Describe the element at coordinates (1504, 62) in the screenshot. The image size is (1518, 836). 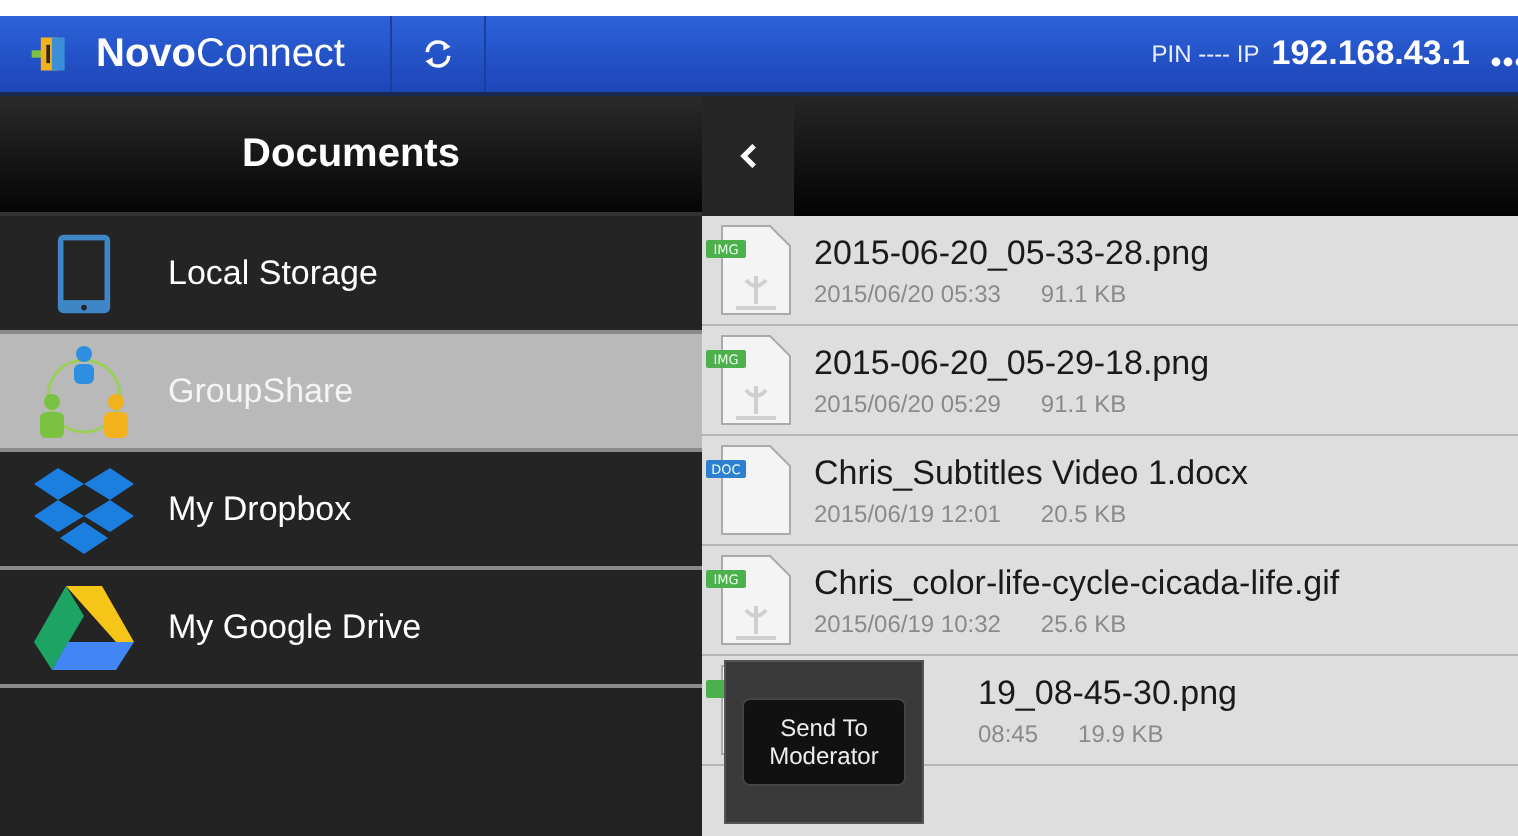
I see `overflow-menu-icon` at that location.